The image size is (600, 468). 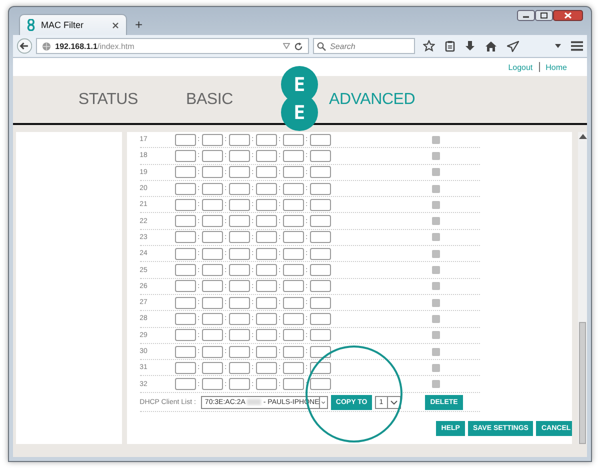 What do you see at coordinates (513, 46) in the screenshot?
I see `paper-plane-icon` at bounding box center [513, 46].